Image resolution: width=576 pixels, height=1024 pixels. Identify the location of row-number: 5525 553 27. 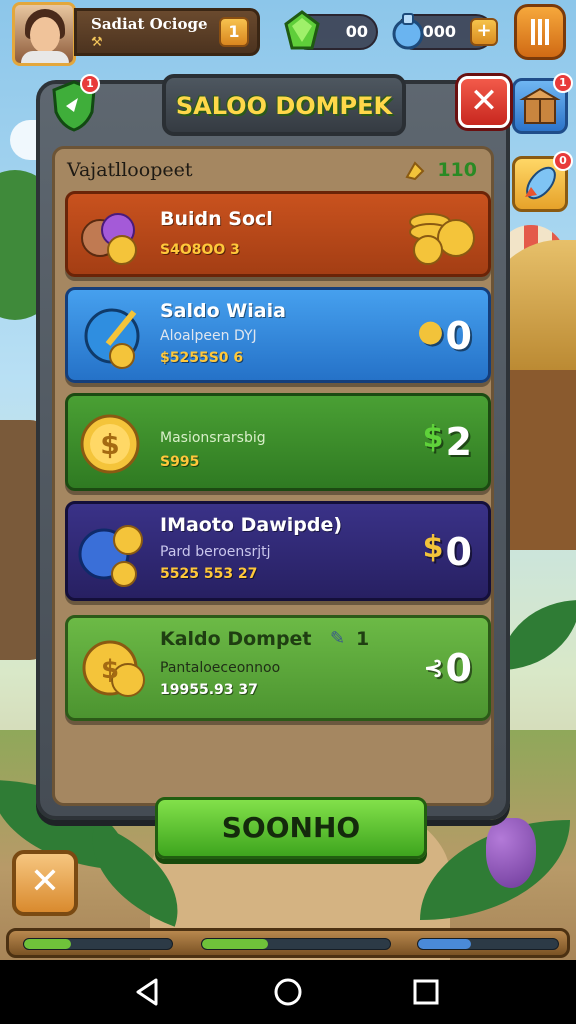
(209, 574).